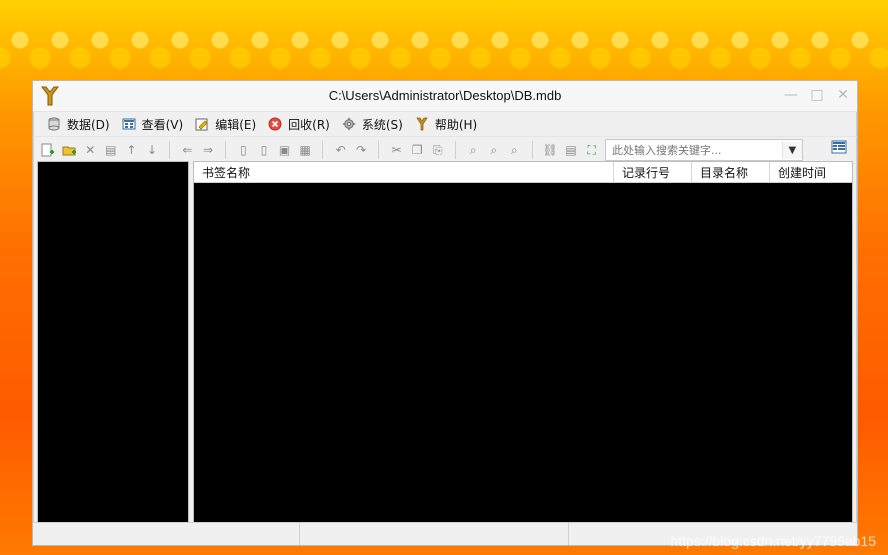 This screenshot has width=888, height=555. I want to click on copy-window-button: ▦, so click(305, 150).